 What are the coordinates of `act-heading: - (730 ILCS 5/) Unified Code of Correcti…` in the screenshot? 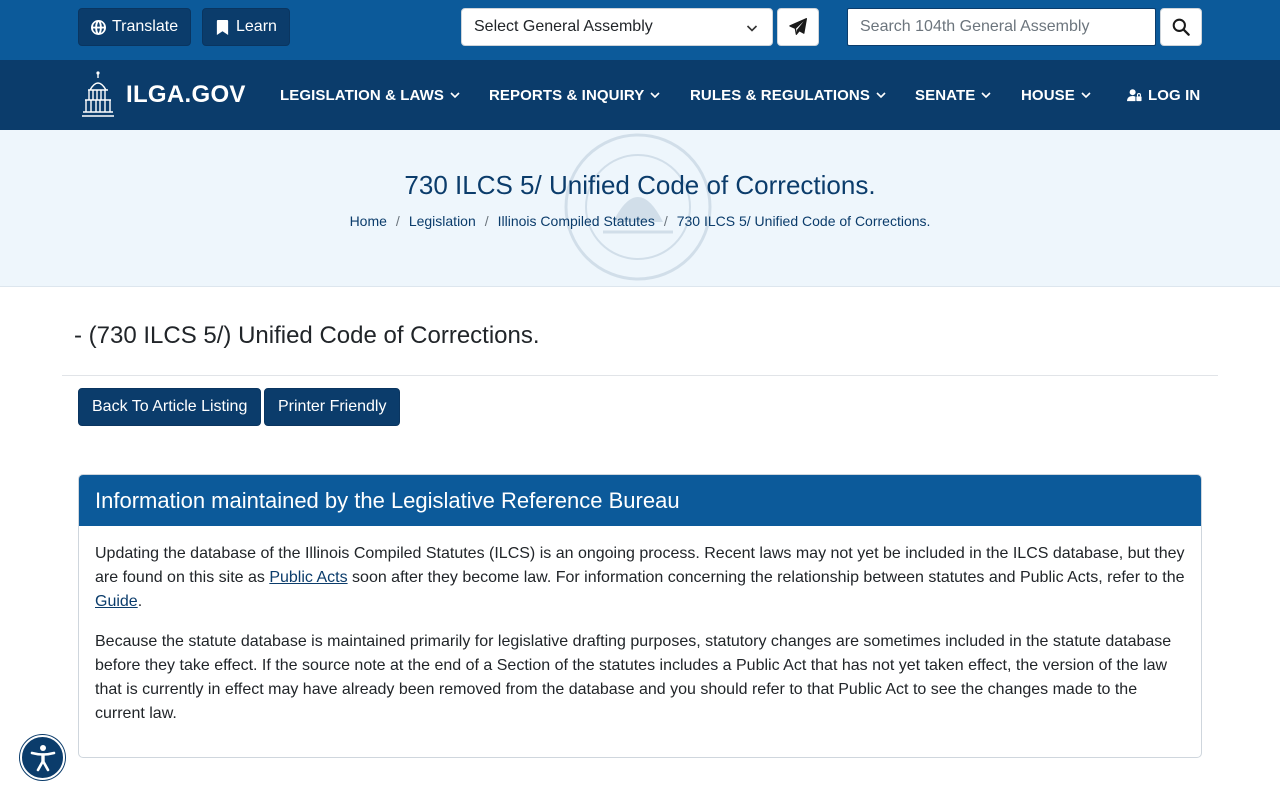 It's located at (307, 335).